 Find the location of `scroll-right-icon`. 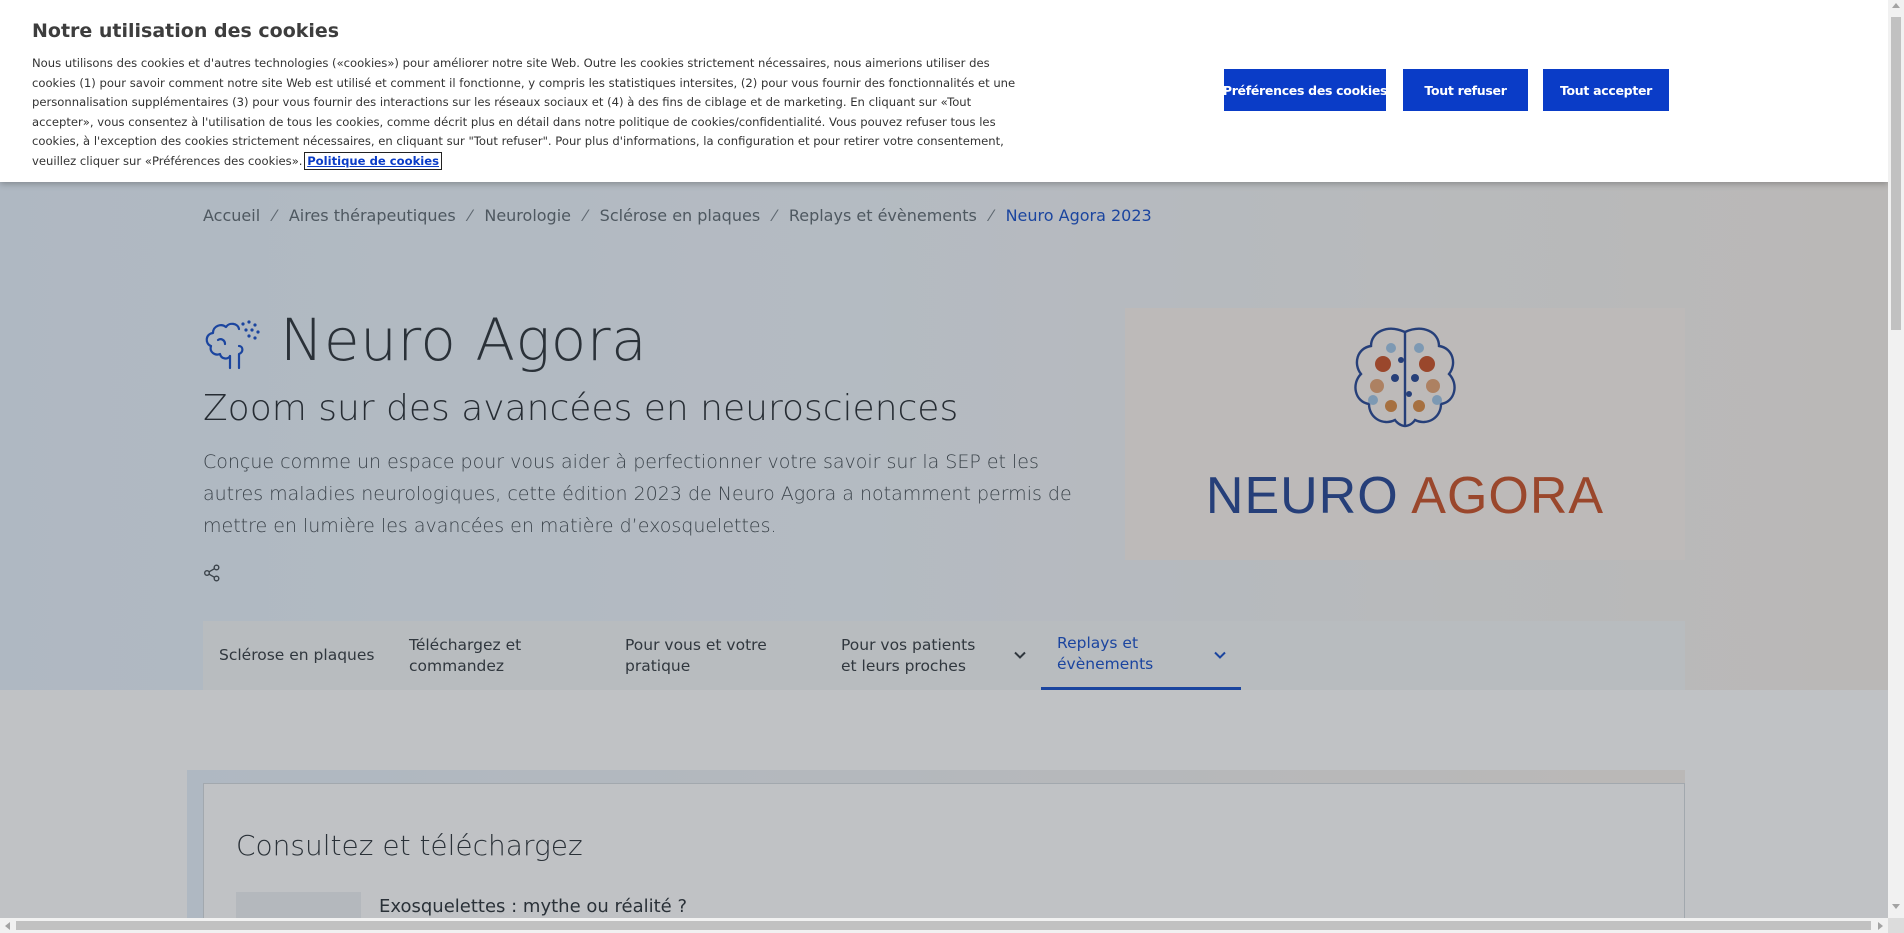

scroll-right-icon is located at coordinates (1880, 926).